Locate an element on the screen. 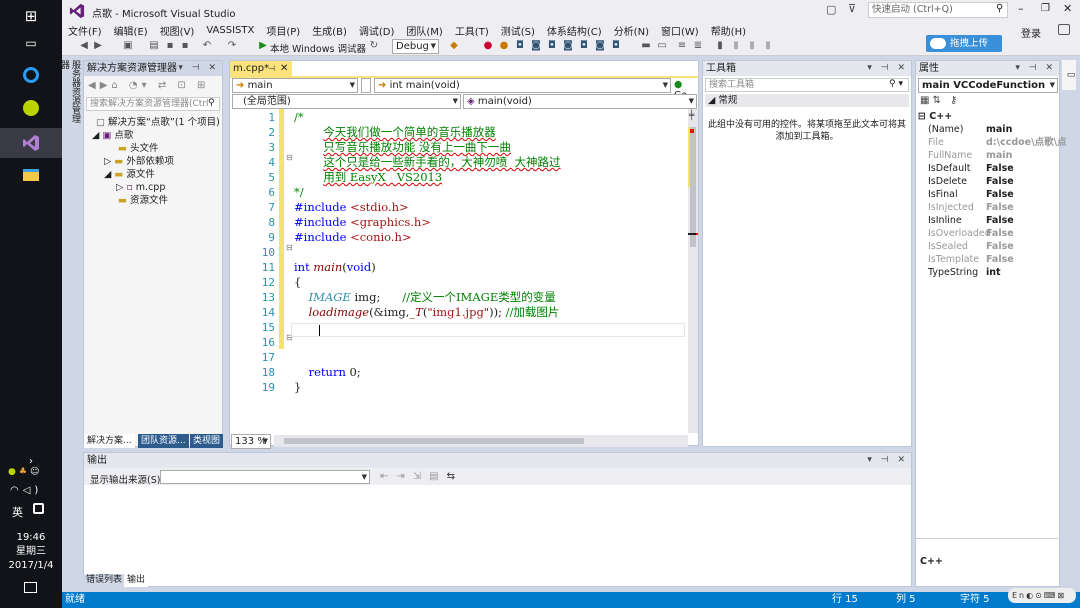 The image size is (1080, 608). menu-item: 编辑(E) is located at coordinates (131, 30).